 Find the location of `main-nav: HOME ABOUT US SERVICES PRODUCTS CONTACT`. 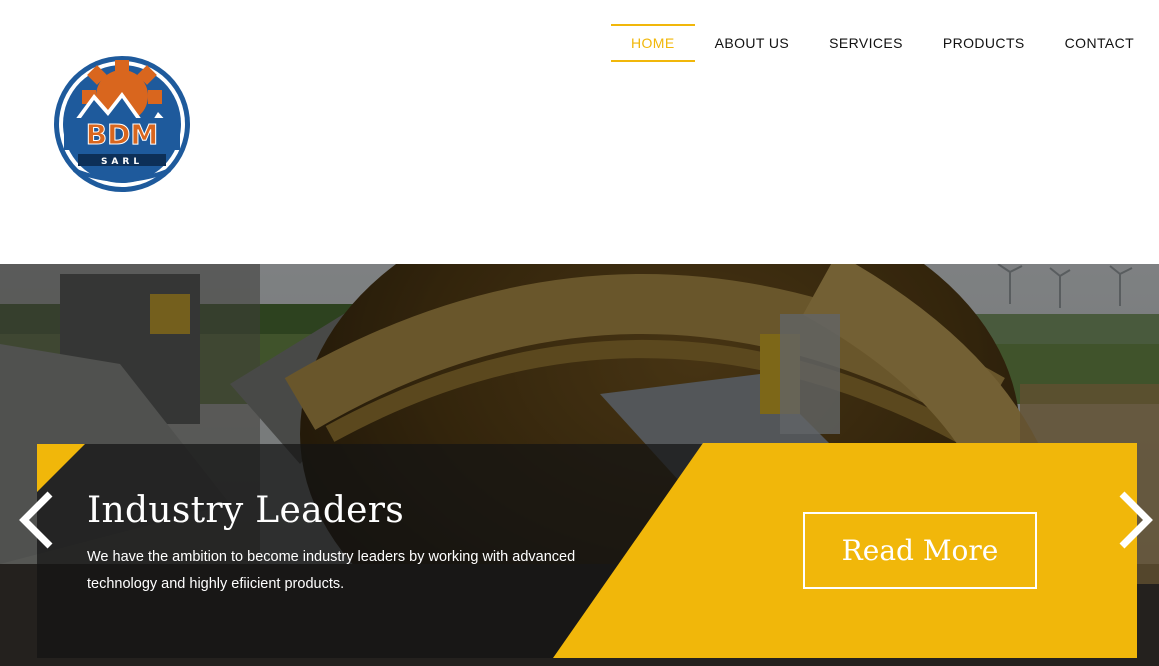

main-nav: HOME ABOUT US SERVICES PRODUCTS CONTACT is located at coordinates (882, 43).